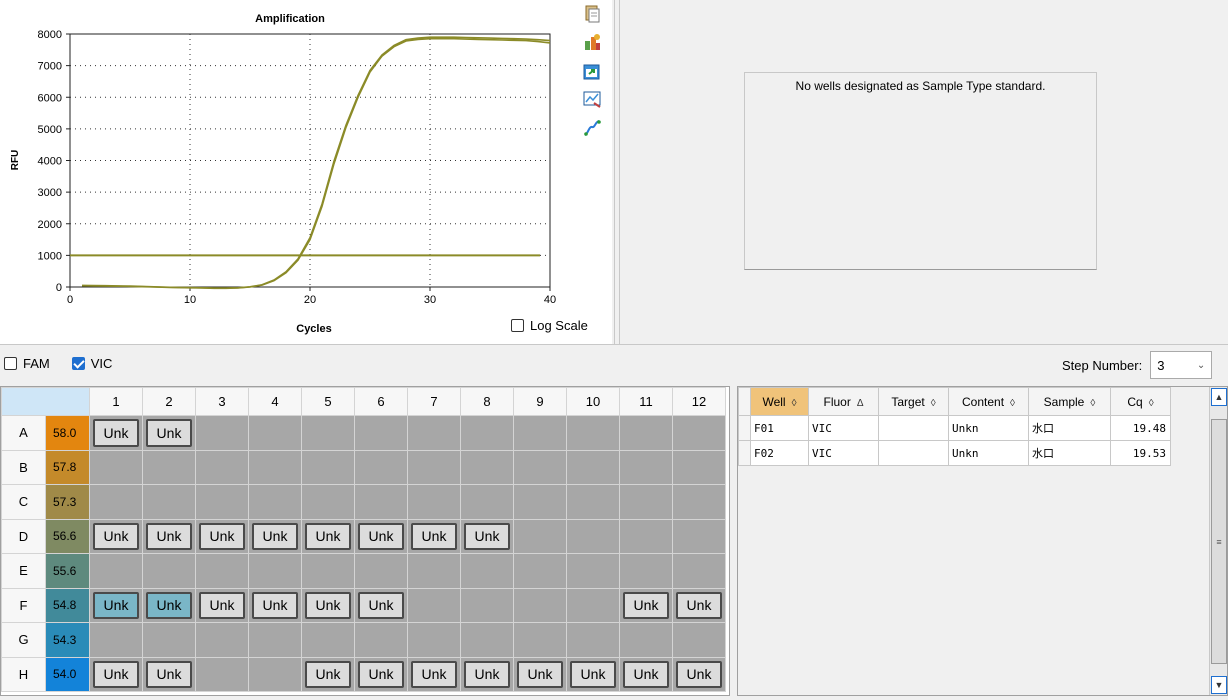  What do you see at coordinates (23, 605) in the screenshot?
I see `plate-row-header: F` at bounding box center [23, 605].